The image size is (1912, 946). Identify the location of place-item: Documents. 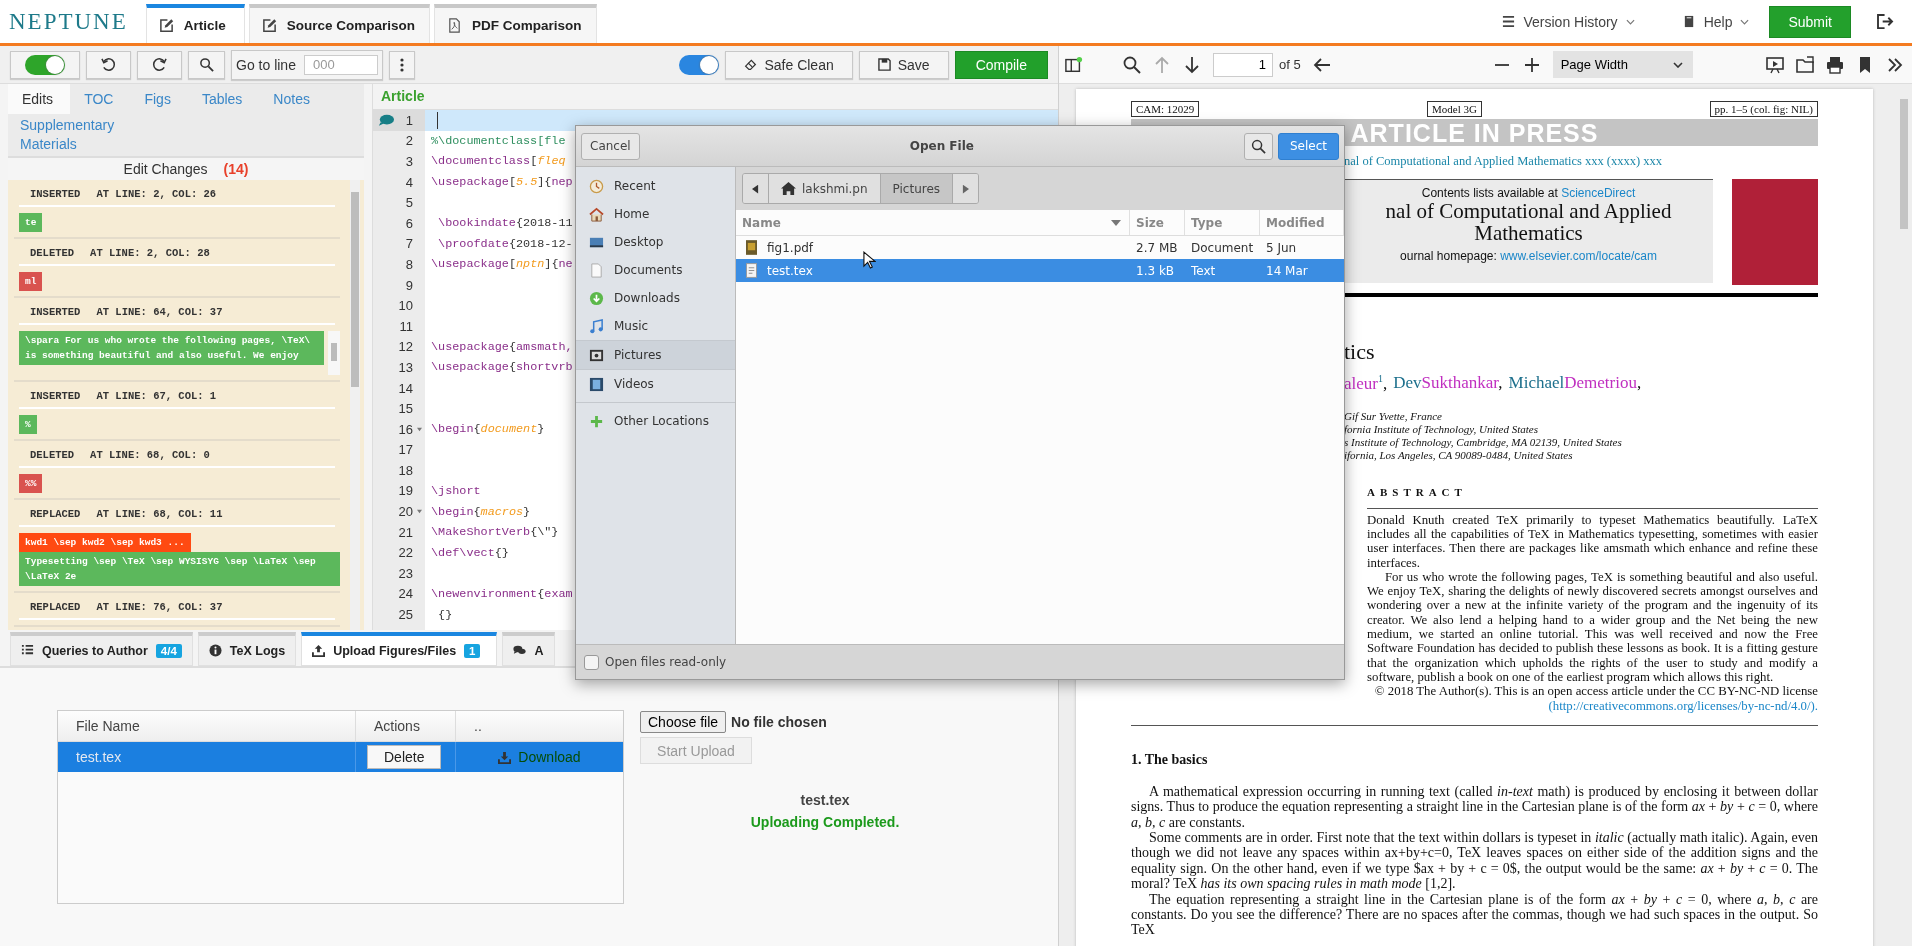
(655, 270).